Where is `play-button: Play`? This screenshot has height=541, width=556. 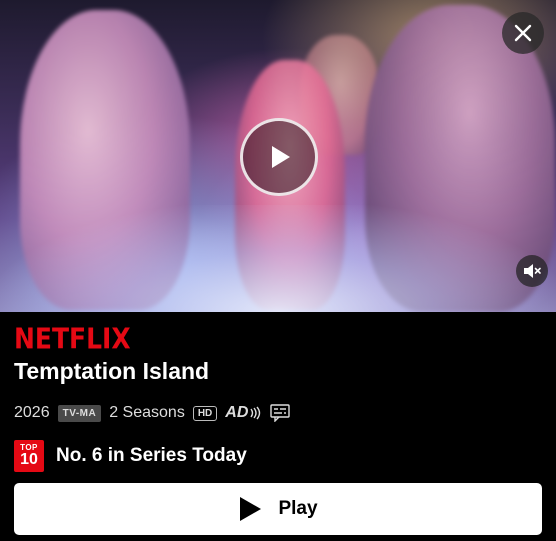
play-button: Play is located at coordinates (278, 509).